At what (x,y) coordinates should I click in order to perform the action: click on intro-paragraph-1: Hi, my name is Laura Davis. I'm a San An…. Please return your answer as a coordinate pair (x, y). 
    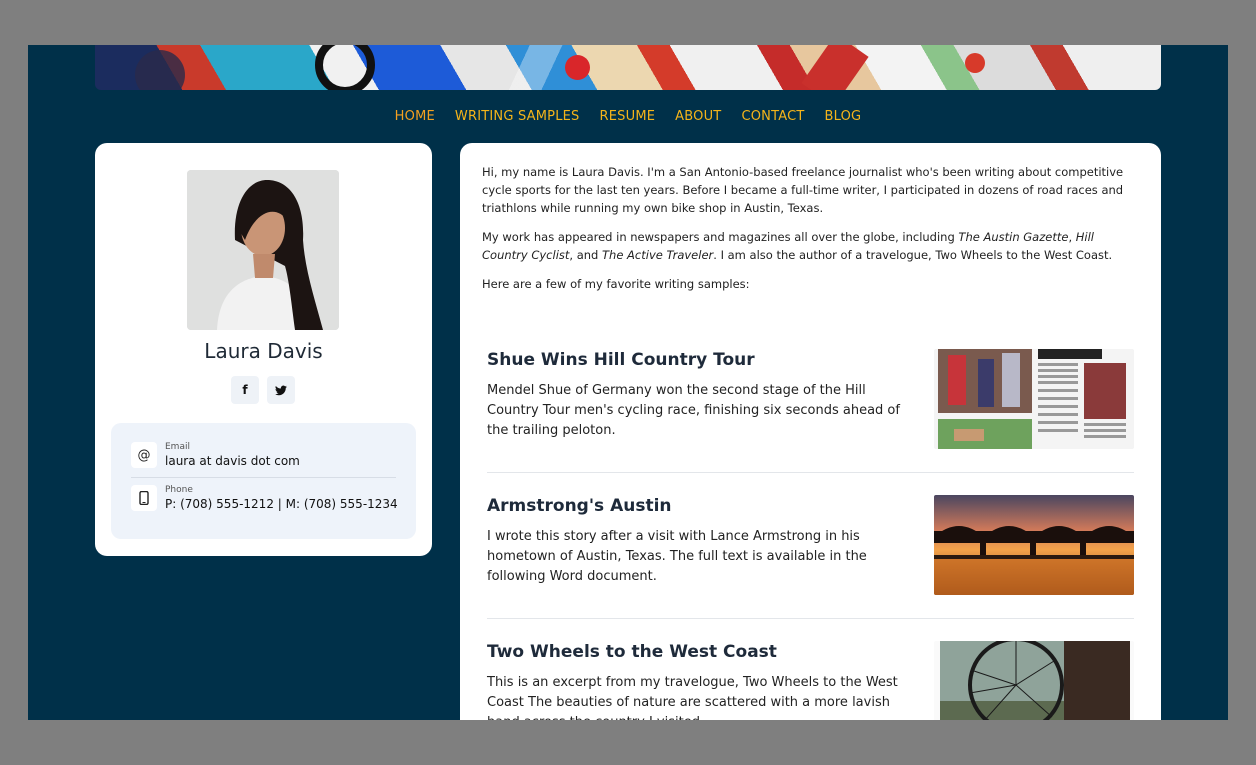
    Looking at the image, I should click on (803, 190).